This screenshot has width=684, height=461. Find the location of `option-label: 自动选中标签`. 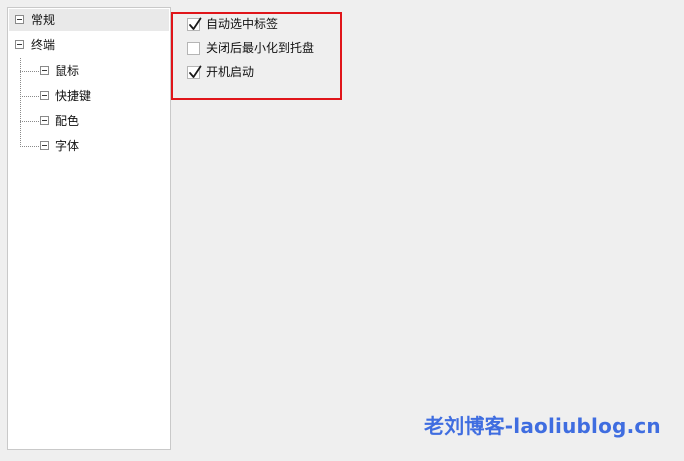

option-label: 自动选中标签 is located at coordinates (242, 24).